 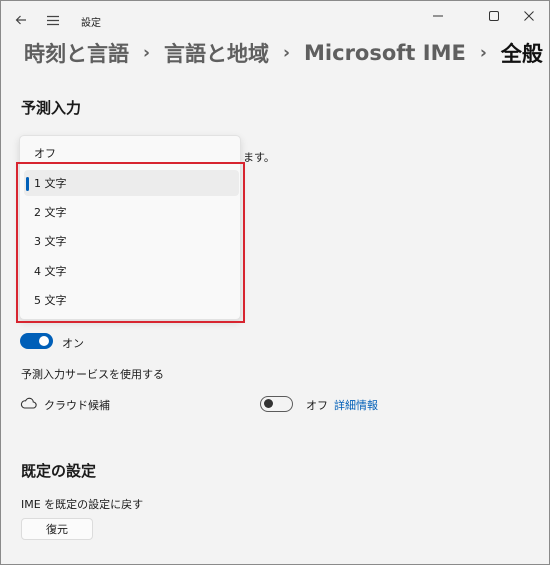 What do you see at coordinates (45, 153) in the screenshot?
I see `dropdown-current-label: オフ` at bounding box center [45, 153].